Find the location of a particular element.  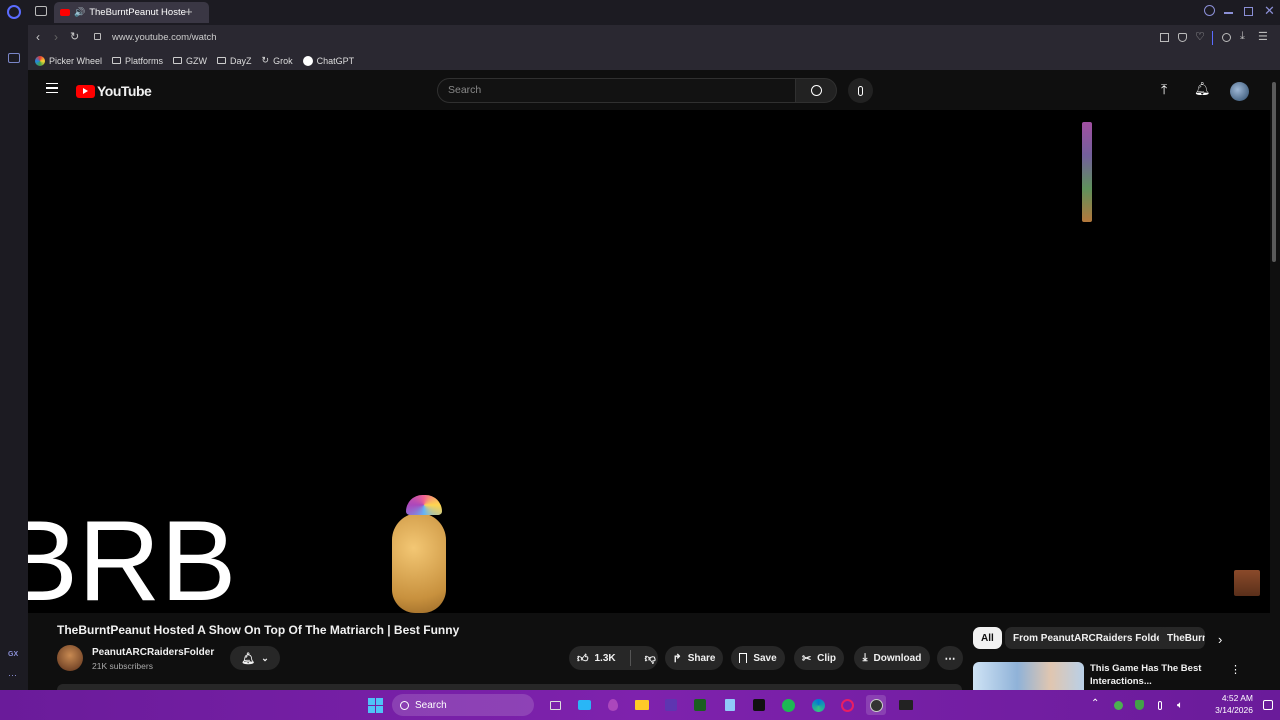

bookmark-label: Platforms is located at coordinates (144, 60).